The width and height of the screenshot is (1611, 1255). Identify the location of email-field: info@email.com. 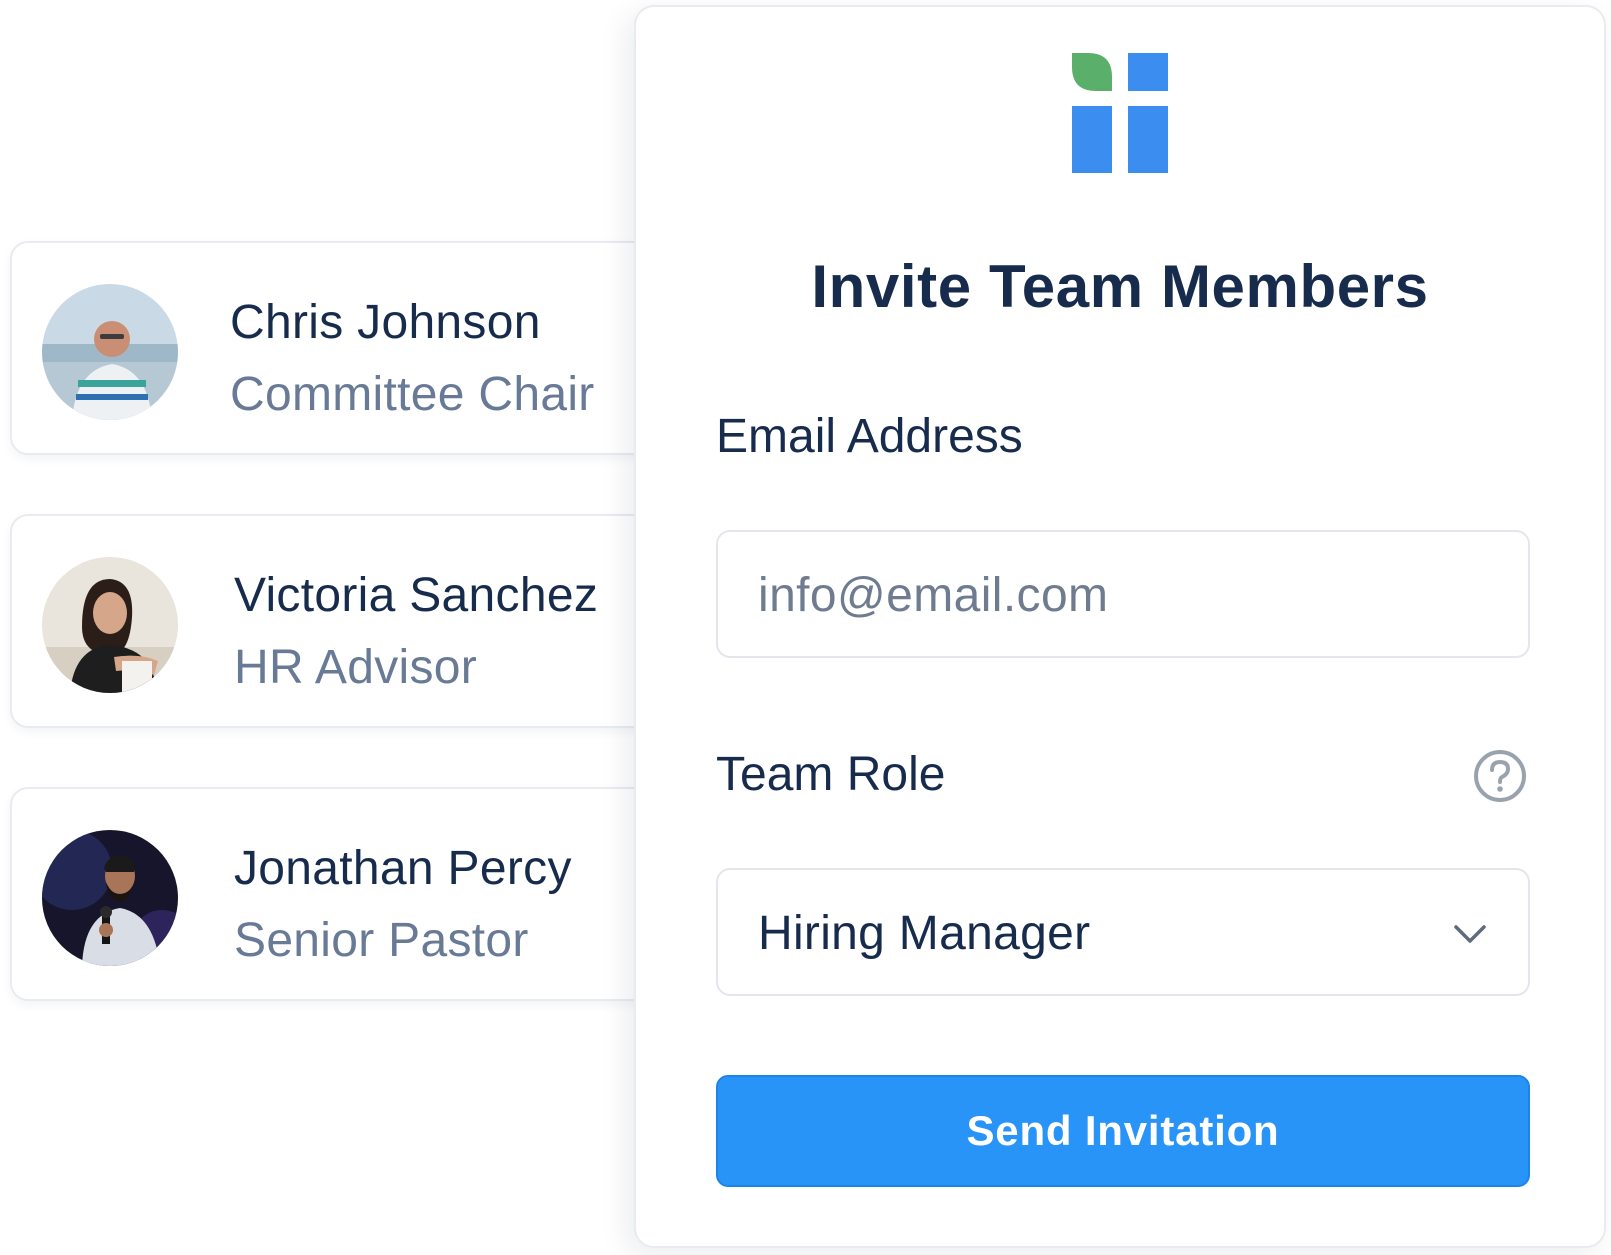
(1123, 594).